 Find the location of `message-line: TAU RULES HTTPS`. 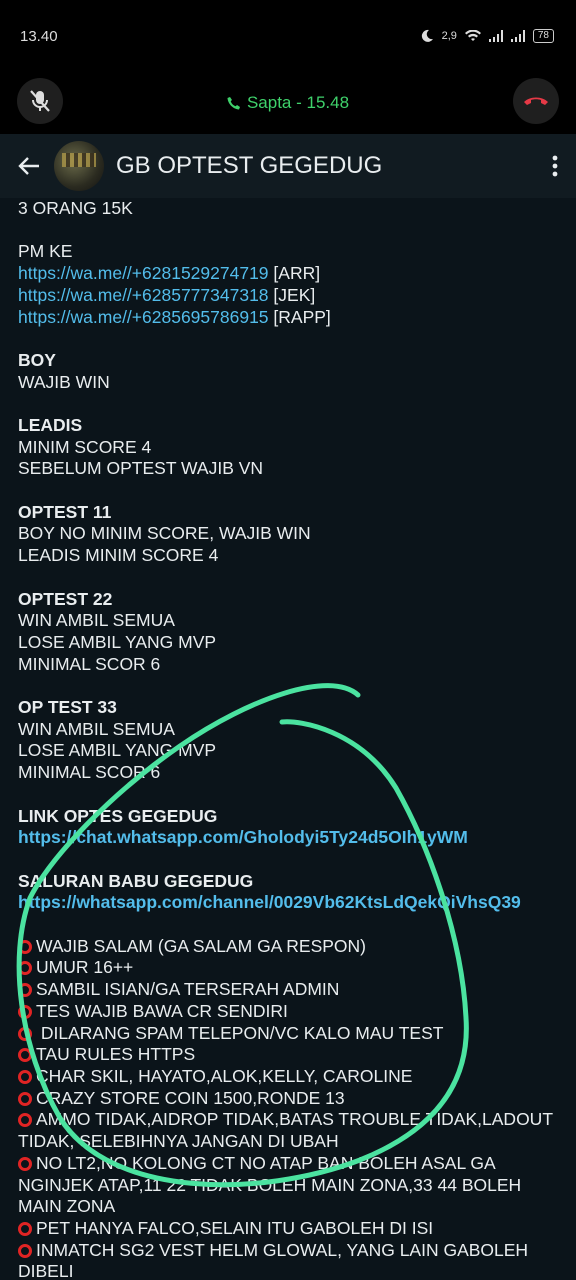

message-line: TAU RULES HTTPS is located at coordinates (288, 1055).